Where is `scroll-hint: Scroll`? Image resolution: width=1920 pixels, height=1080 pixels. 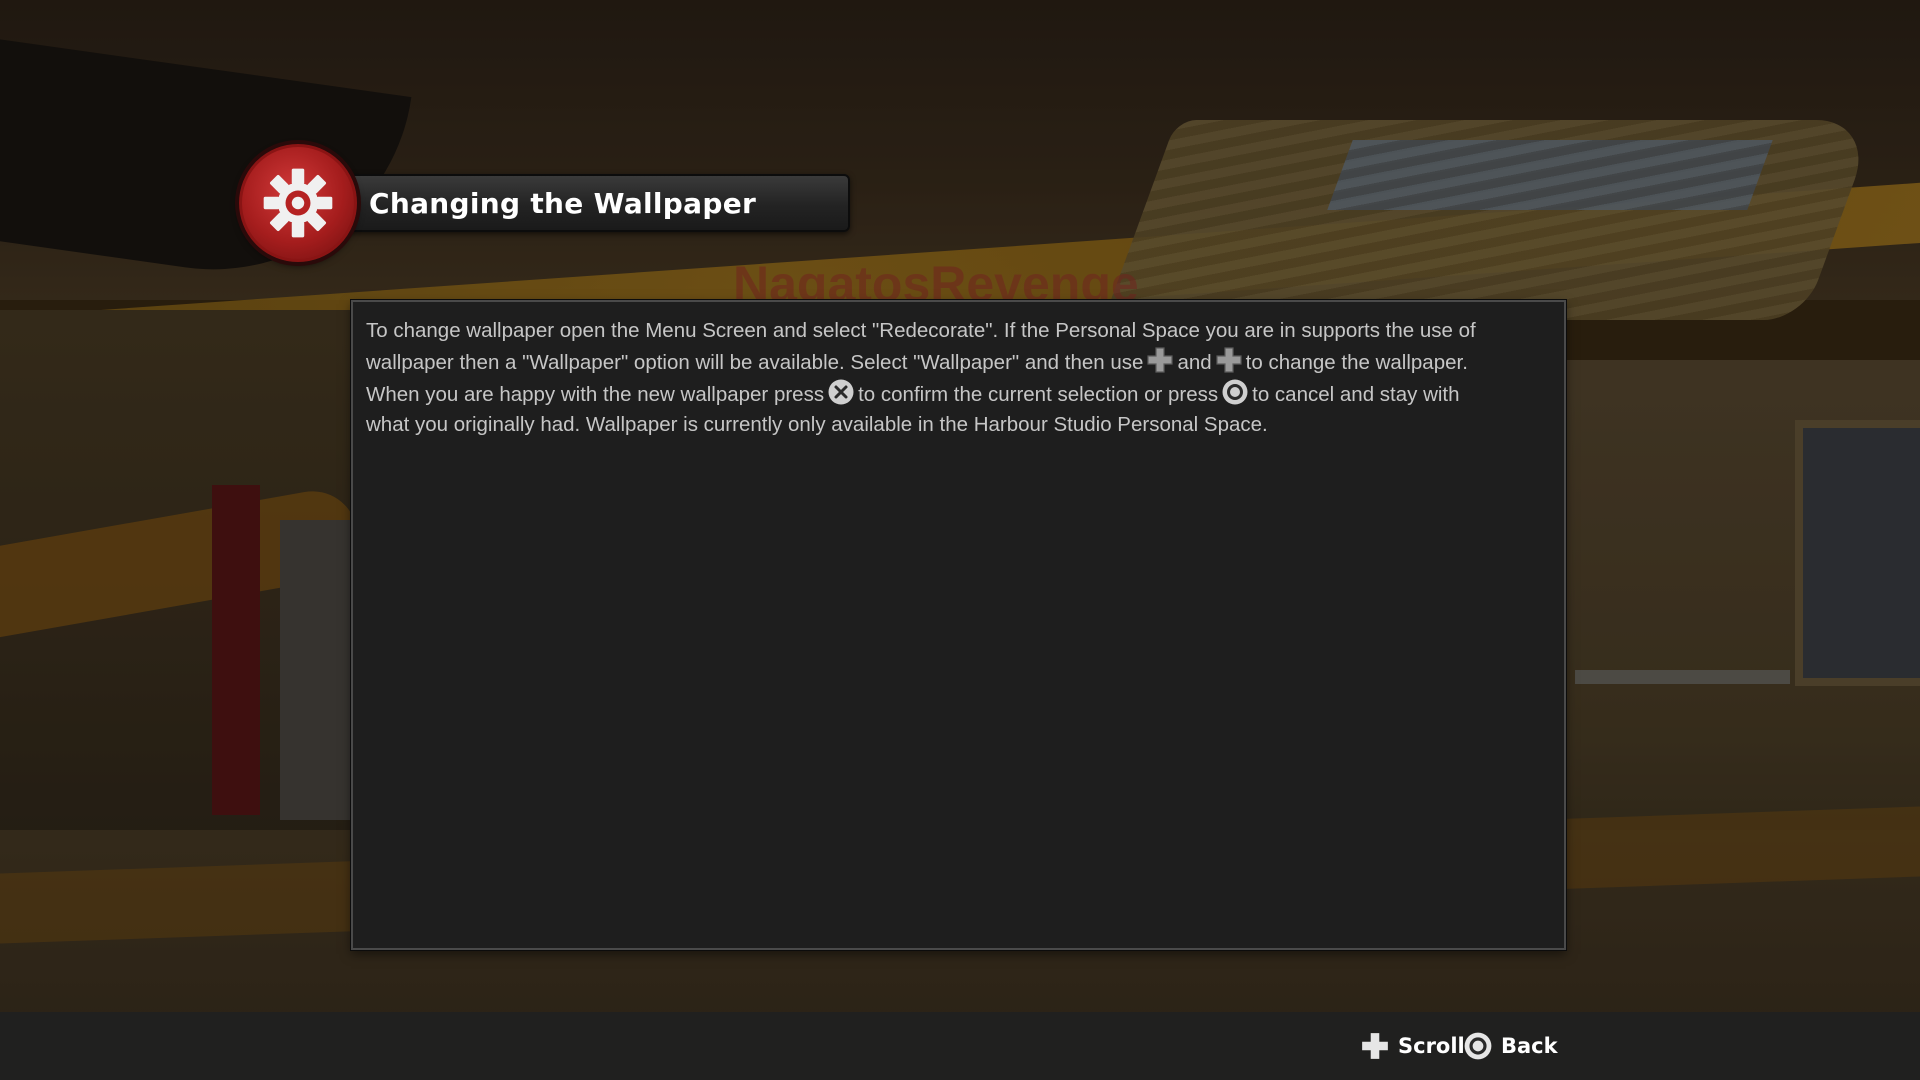
scroll-hint: Scroll is located at coordinates (1412, 1046).